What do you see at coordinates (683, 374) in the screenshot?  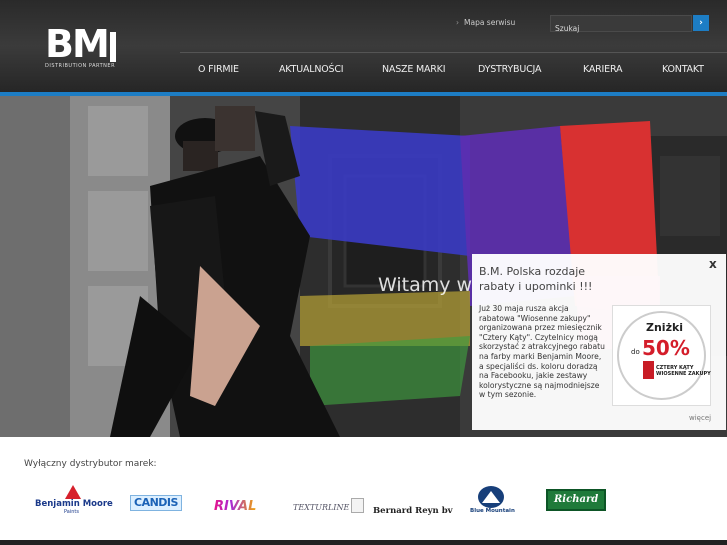 I see `promo-brand-sub: WIOSENNE ZAKUPY` at bounding box center [683, 374].